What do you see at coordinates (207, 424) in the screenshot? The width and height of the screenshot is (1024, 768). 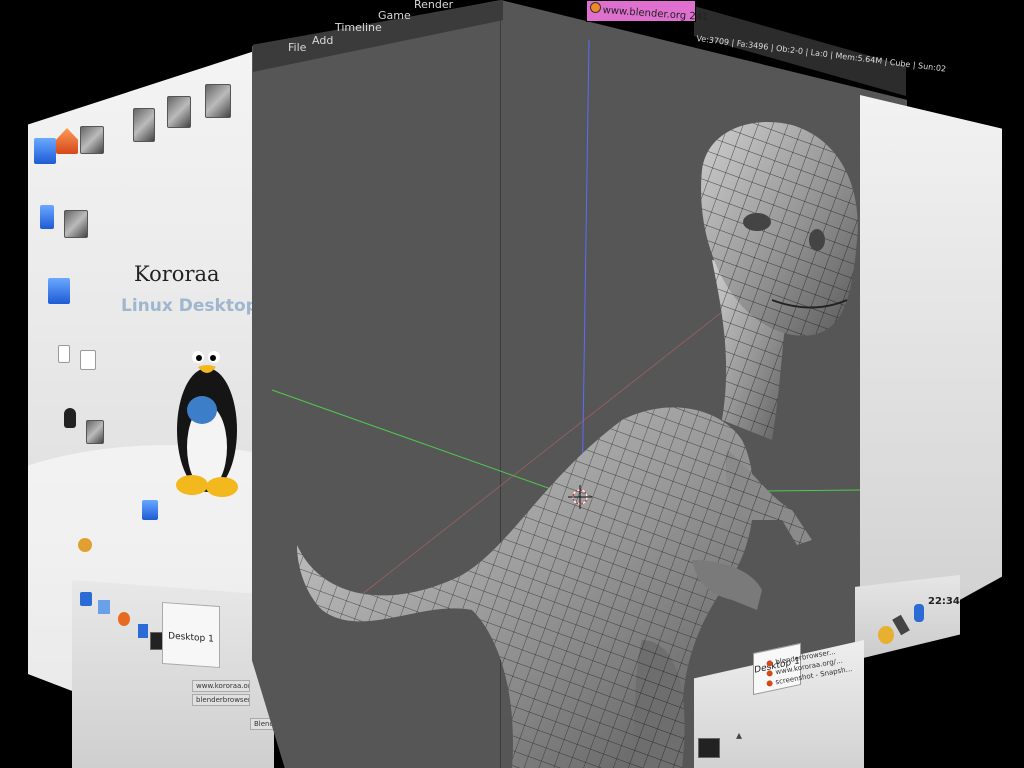 I see `tux-penguin-logo` at bounding box center [207, 424].